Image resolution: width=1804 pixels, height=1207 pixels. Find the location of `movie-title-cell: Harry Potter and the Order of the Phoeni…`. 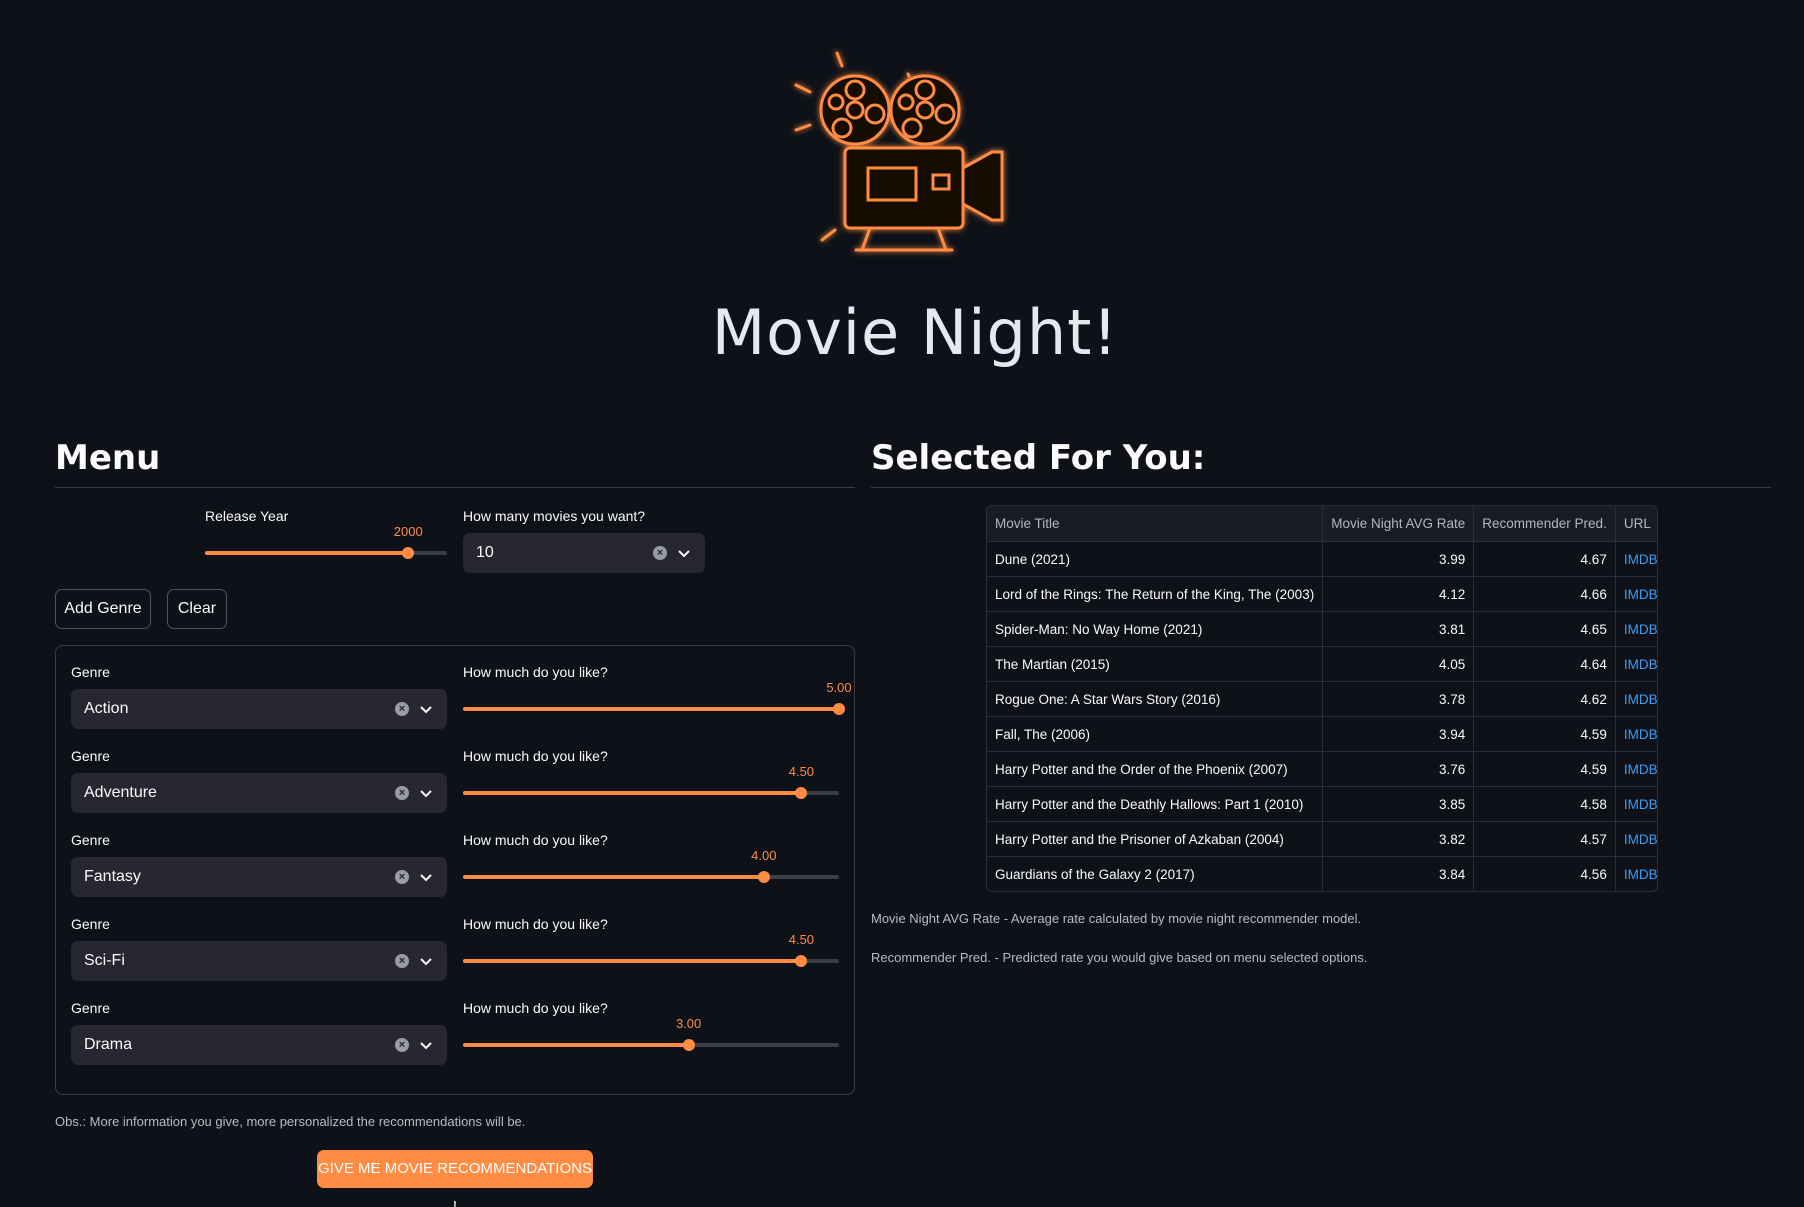

movie-title-cell: Harry Potter and the Order of the Phoeni… is located at coordinates (1155, 769).